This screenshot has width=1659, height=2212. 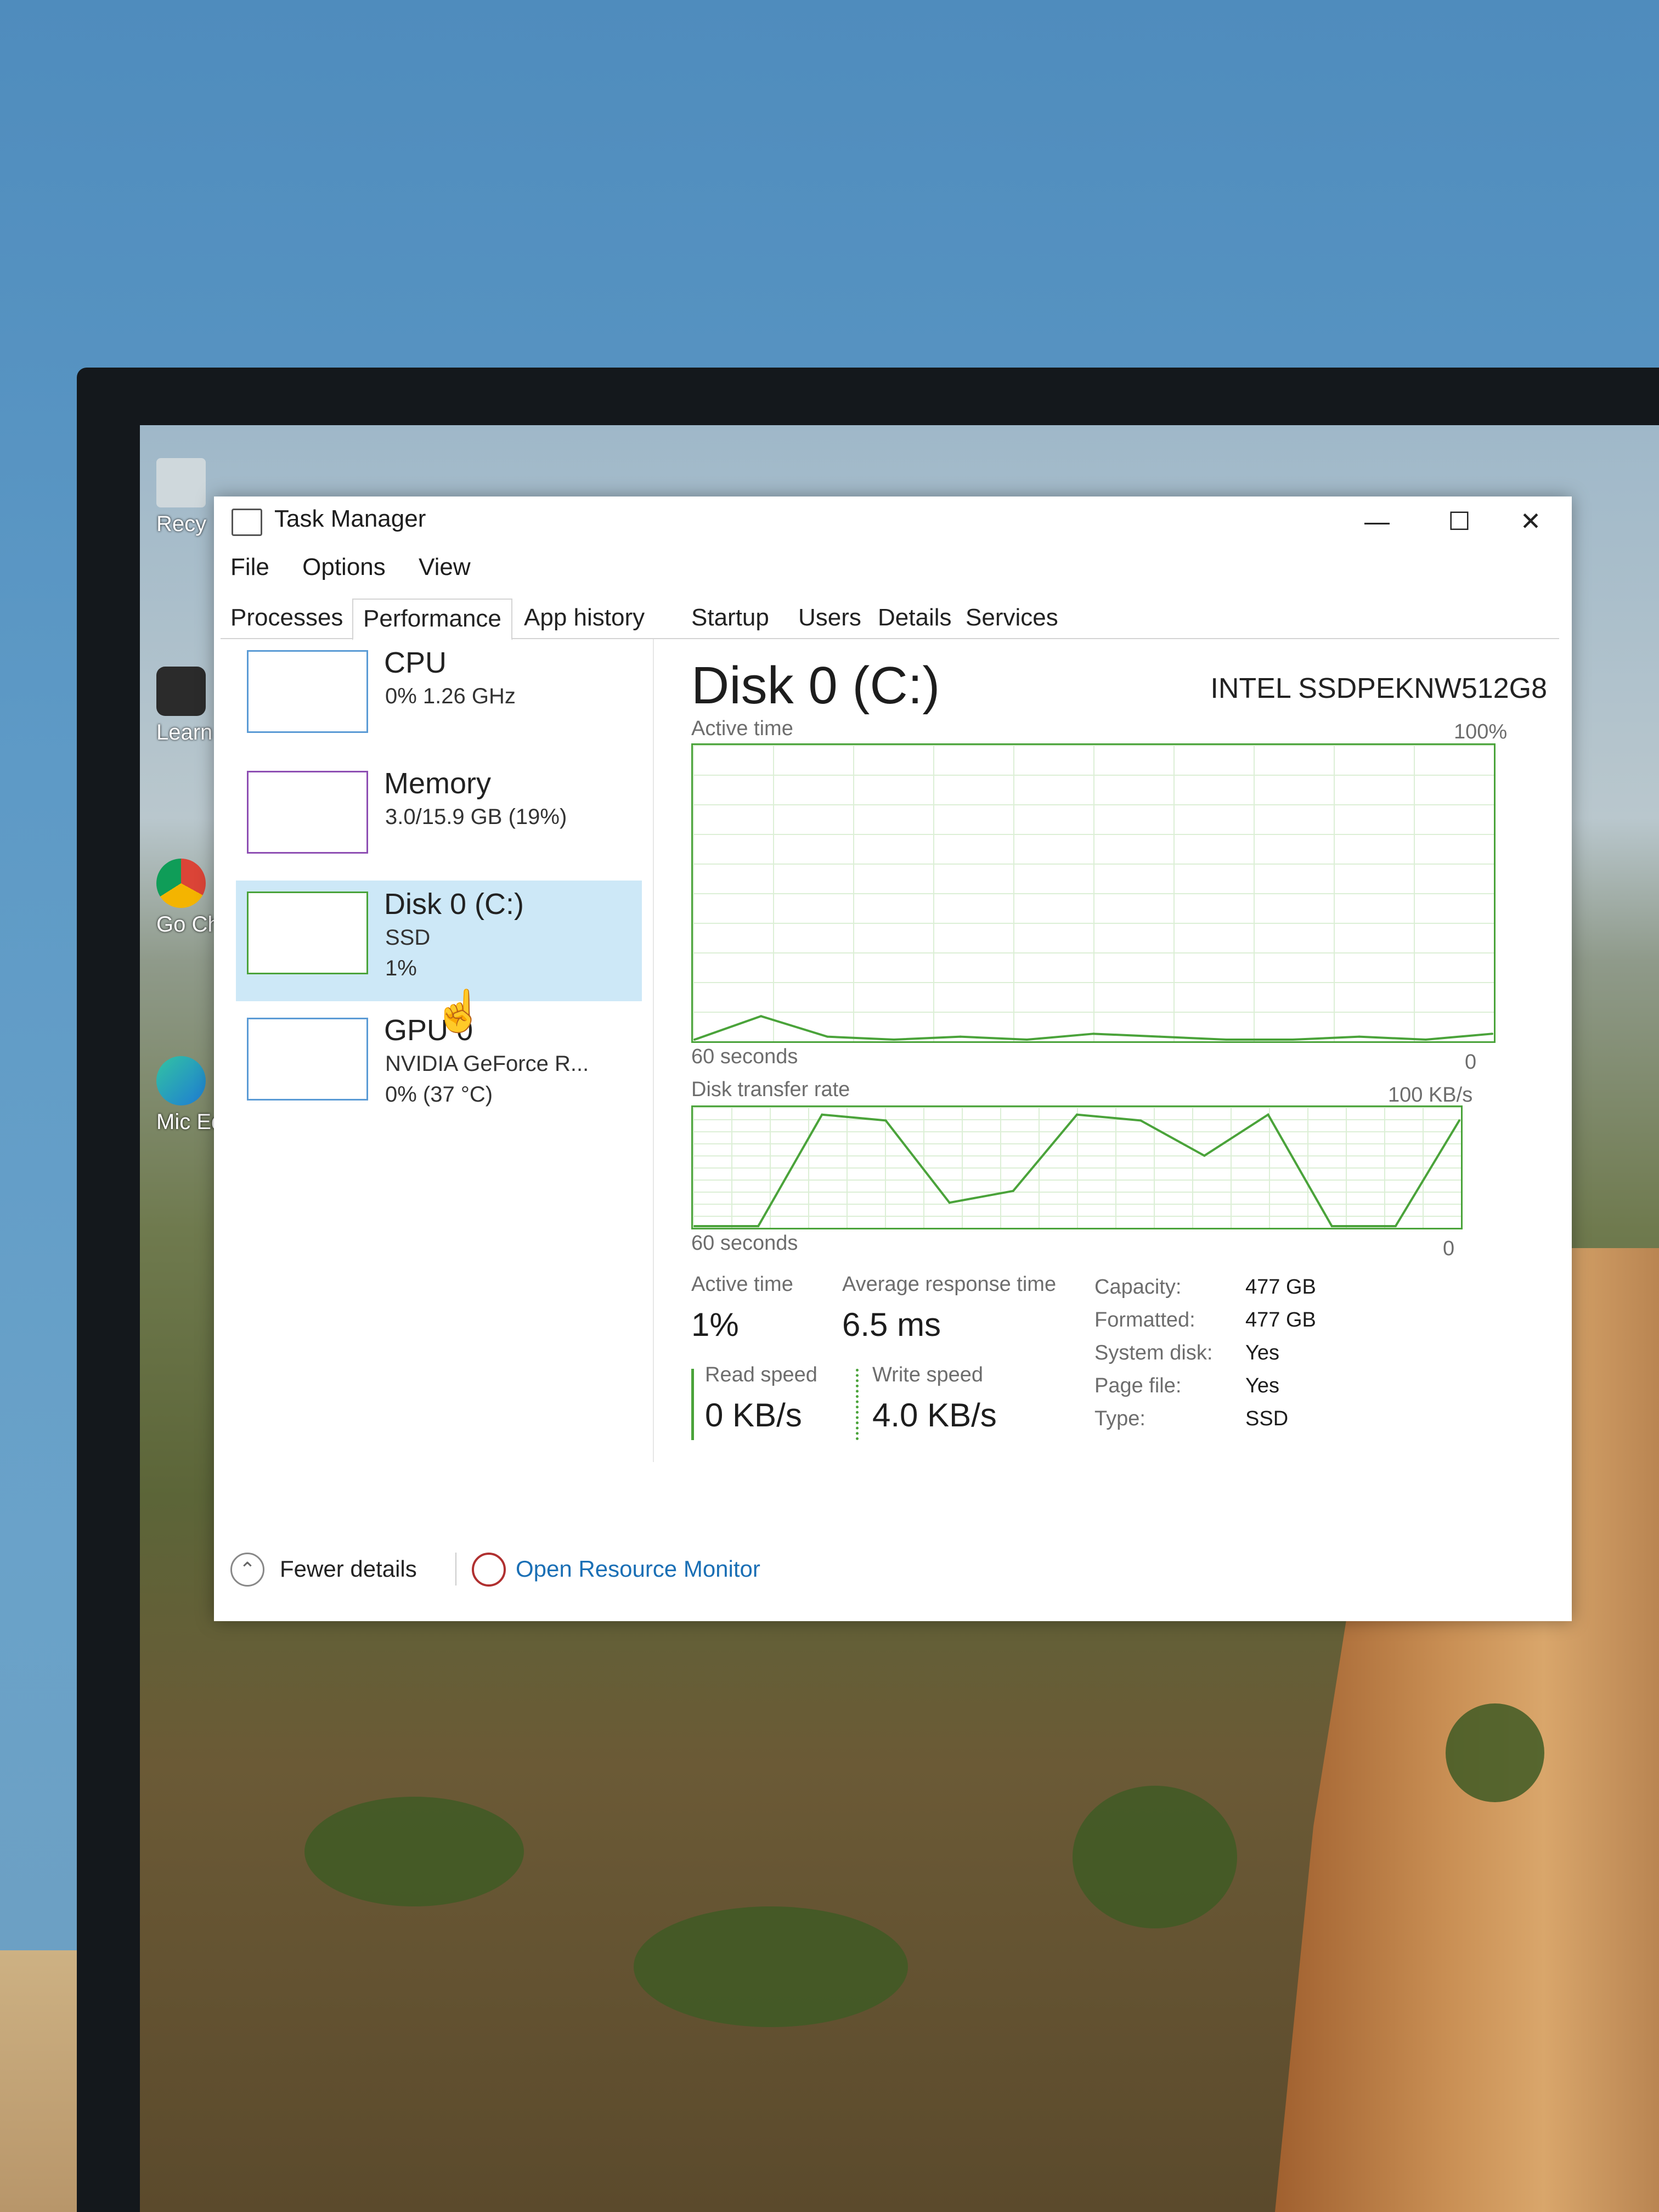 I want to click on sidebar-item-memory: Memory 3.0/15.9 GB (19%), so click(x=439, y=821).